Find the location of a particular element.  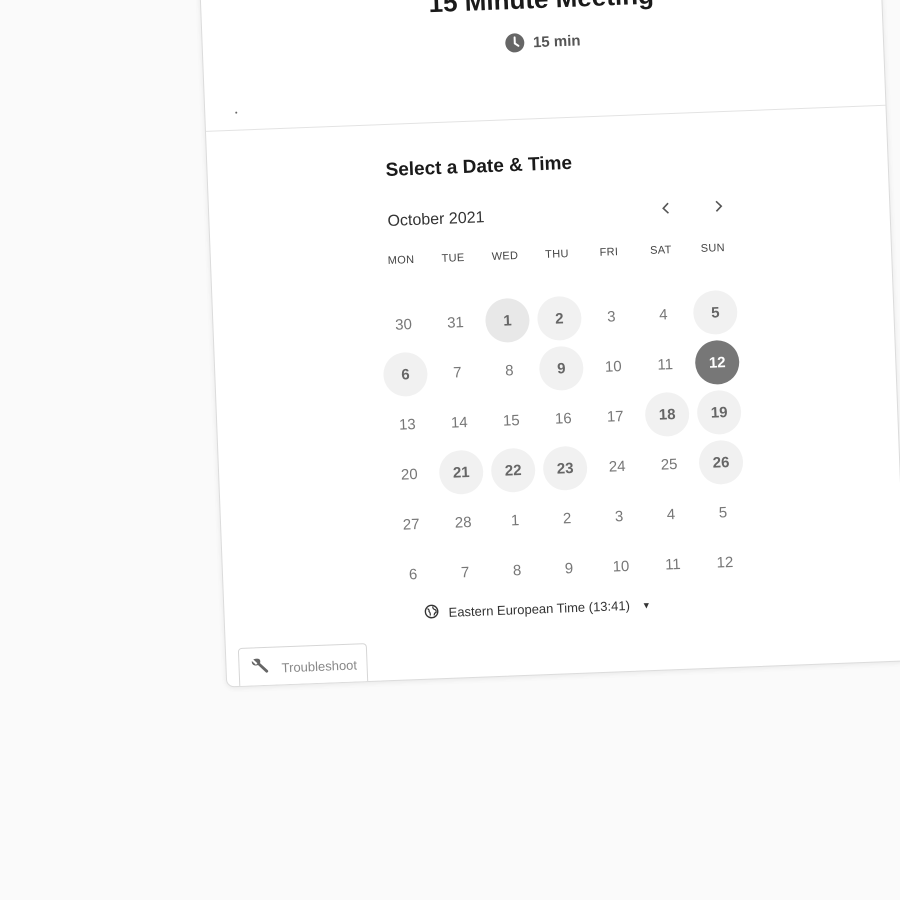

calendar-day: 12 is located at coordinates (725, 562).